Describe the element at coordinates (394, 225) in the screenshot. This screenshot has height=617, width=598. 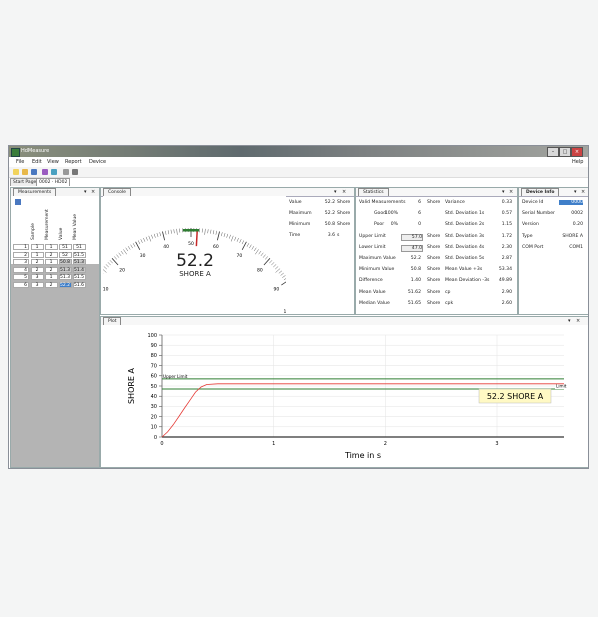
I see `stat-pct: 0%` at that location.